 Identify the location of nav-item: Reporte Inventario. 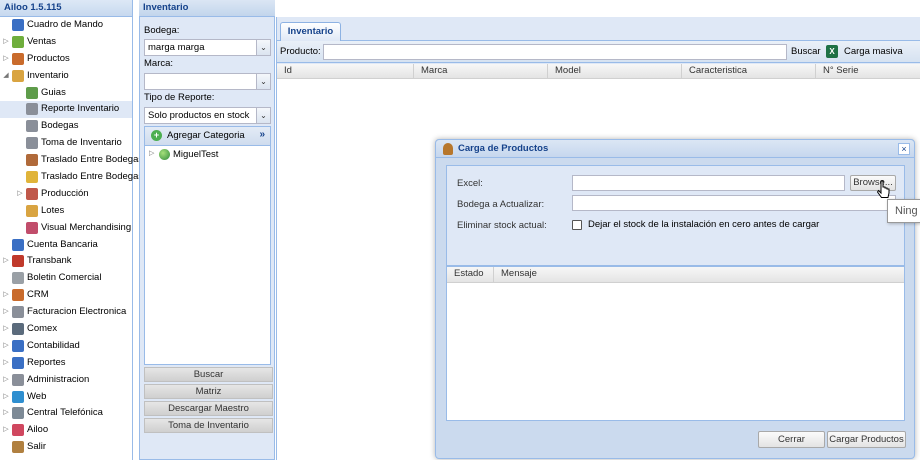
(66, 110).